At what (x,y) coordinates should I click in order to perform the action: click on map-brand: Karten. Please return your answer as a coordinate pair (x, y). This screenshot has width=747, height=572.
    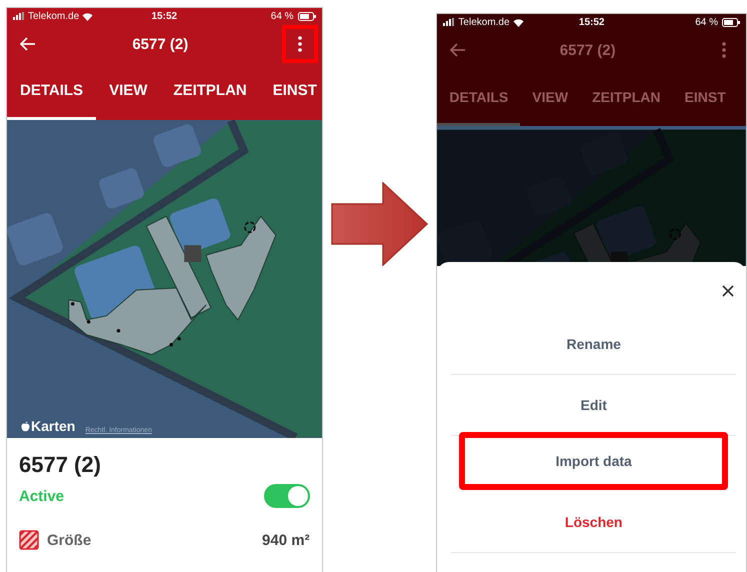
    Looking at the image, I should click on (53, 426).